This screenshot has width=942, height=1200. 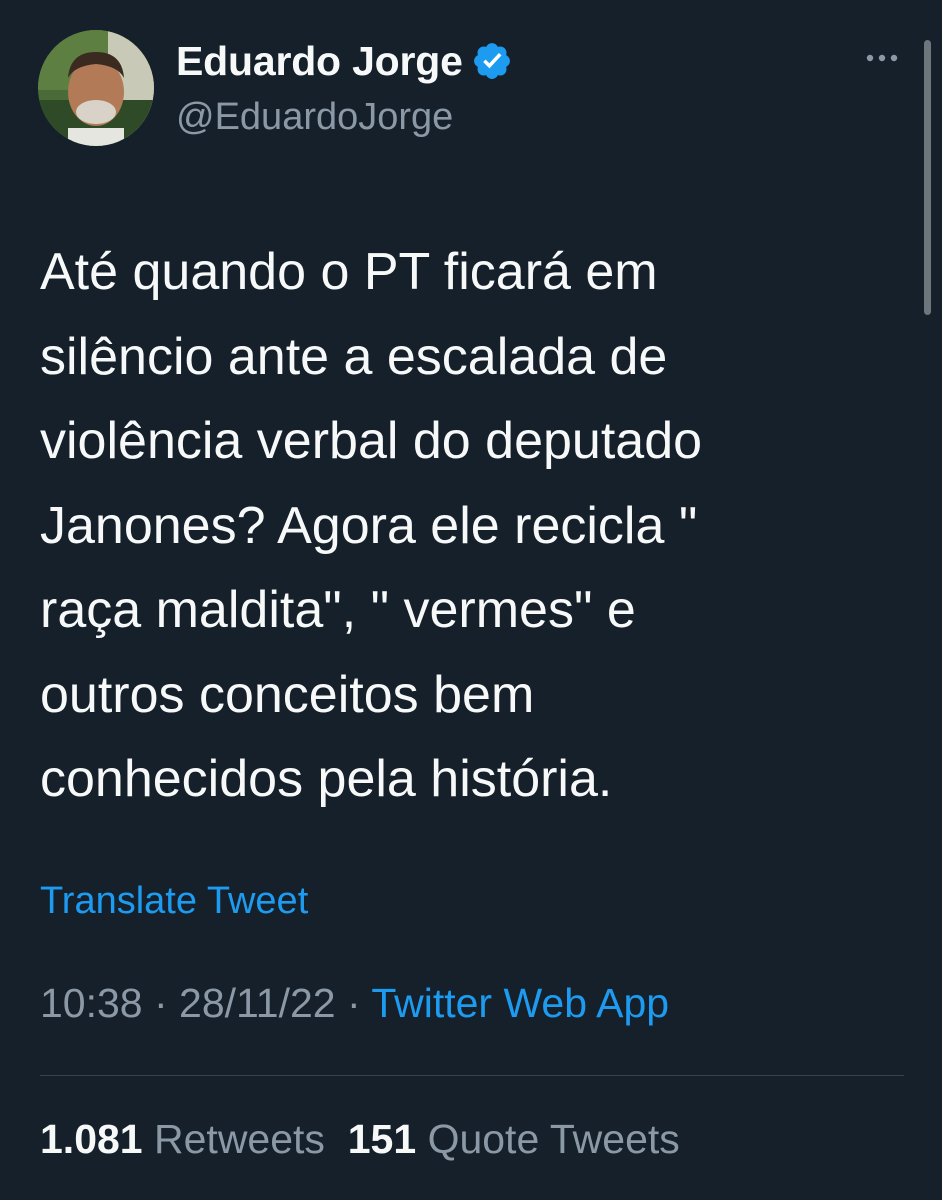 What do you see at coordinates (239, 1139) in the screenshot?
I see `retweets-label: Retweets` at bounding box center [239, 1139].